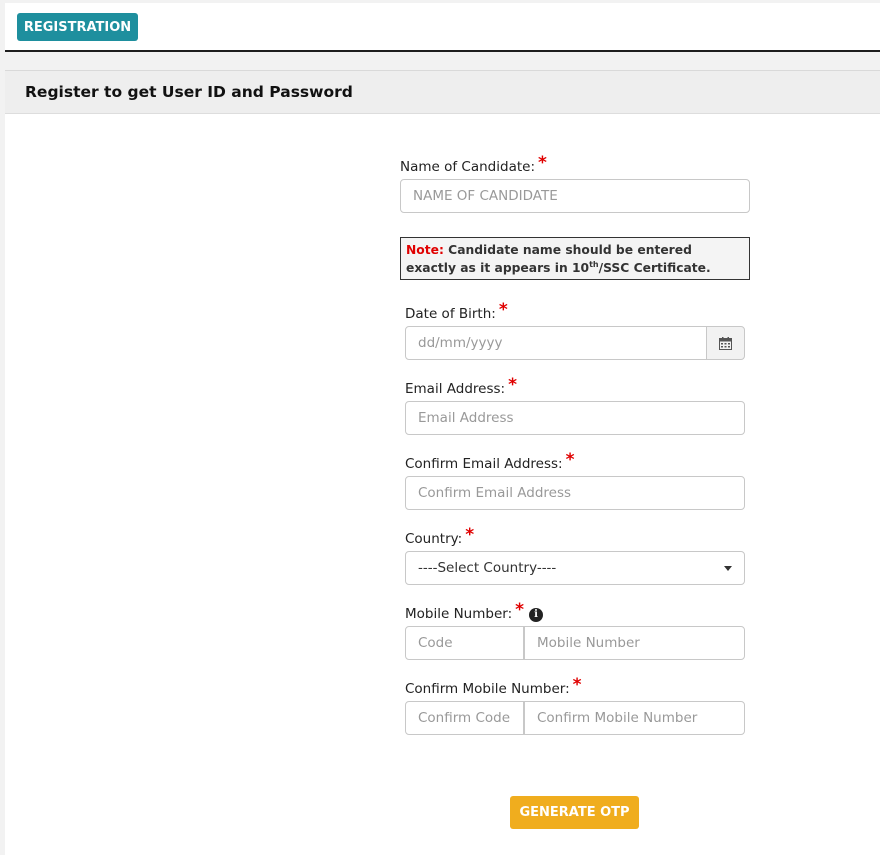  I want to click on email-label: Email Address: *, so click(461, 386).